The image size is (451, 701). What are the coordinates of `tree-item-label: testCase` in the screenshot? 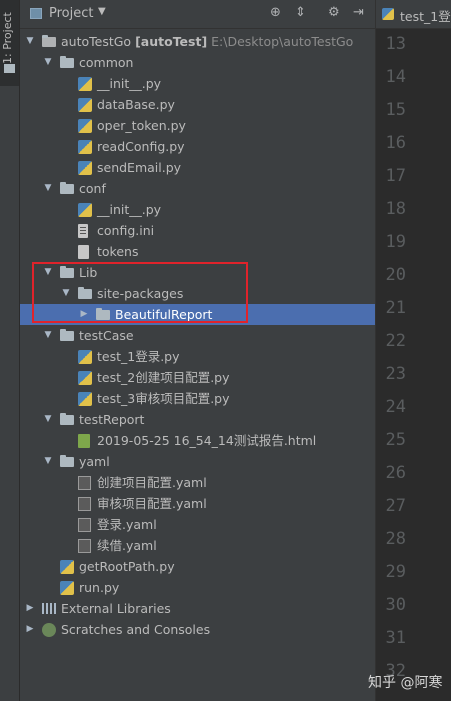 It's located at (106, 335).